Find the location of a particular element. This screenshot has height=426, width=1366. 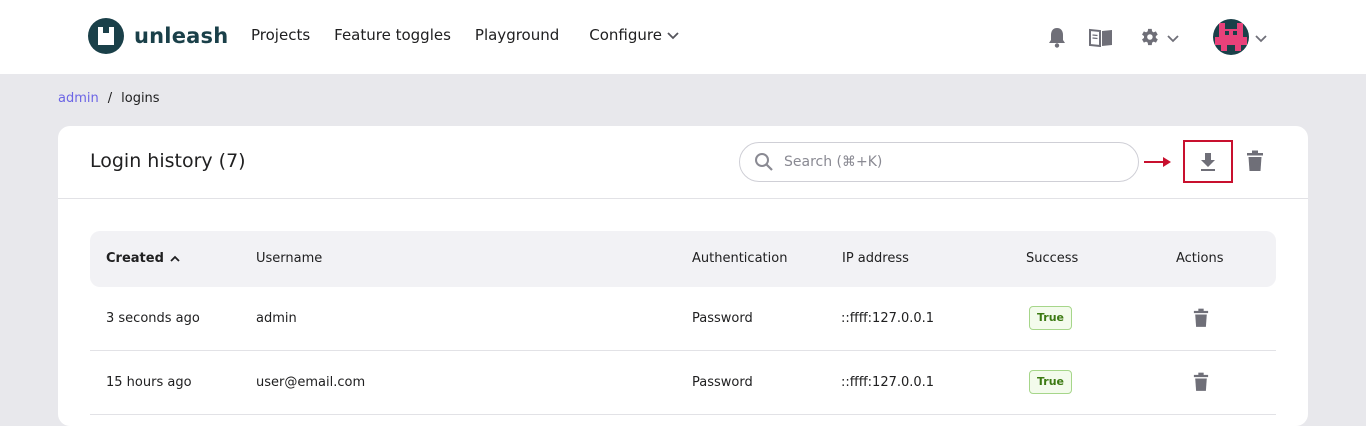

column-actions: Actions is located at coordinates (1200, 258).